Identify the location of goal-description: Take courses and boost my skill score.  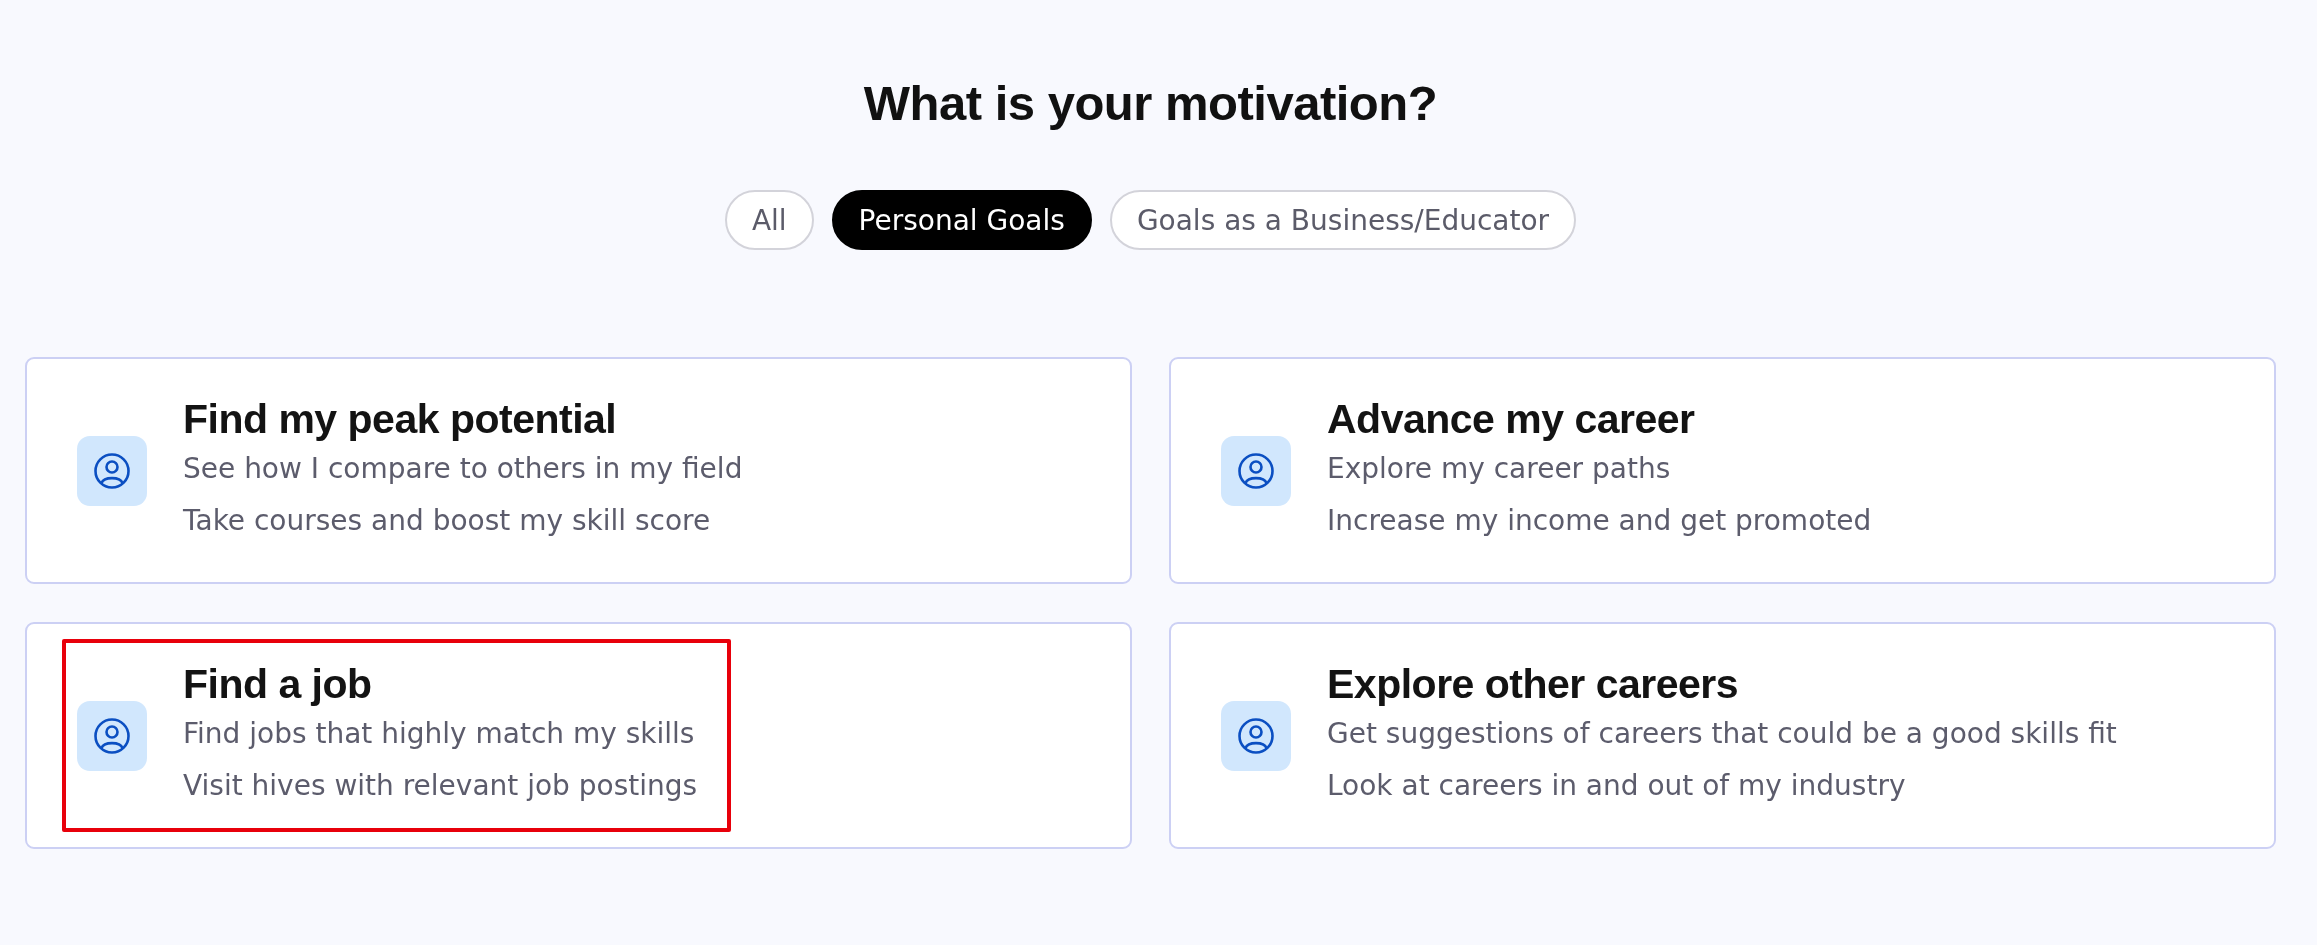
(447, 520).